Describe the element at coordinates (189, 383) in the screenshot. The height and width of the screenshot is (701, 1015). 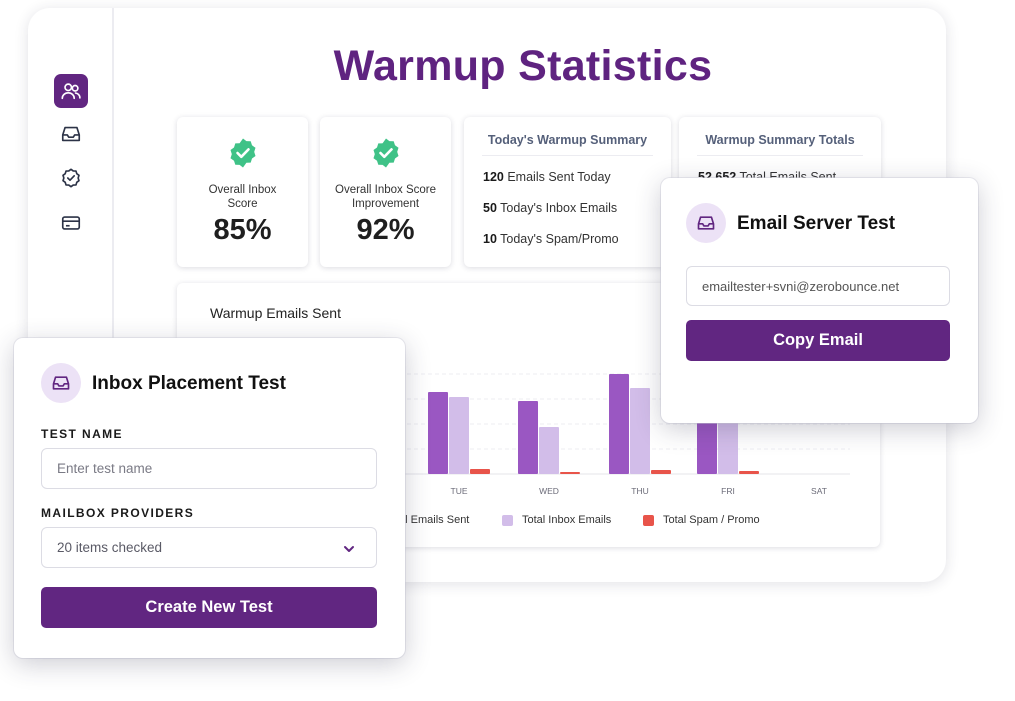
I see `panel-title: Inbox Placement Test` at that location.